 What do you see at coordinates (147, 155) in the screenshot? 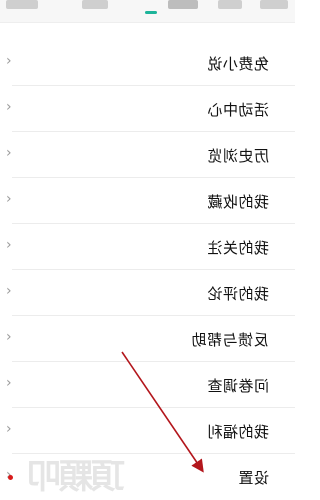
I see `menu-item-history: › 历史浏览` at bounding box center [147, 155].